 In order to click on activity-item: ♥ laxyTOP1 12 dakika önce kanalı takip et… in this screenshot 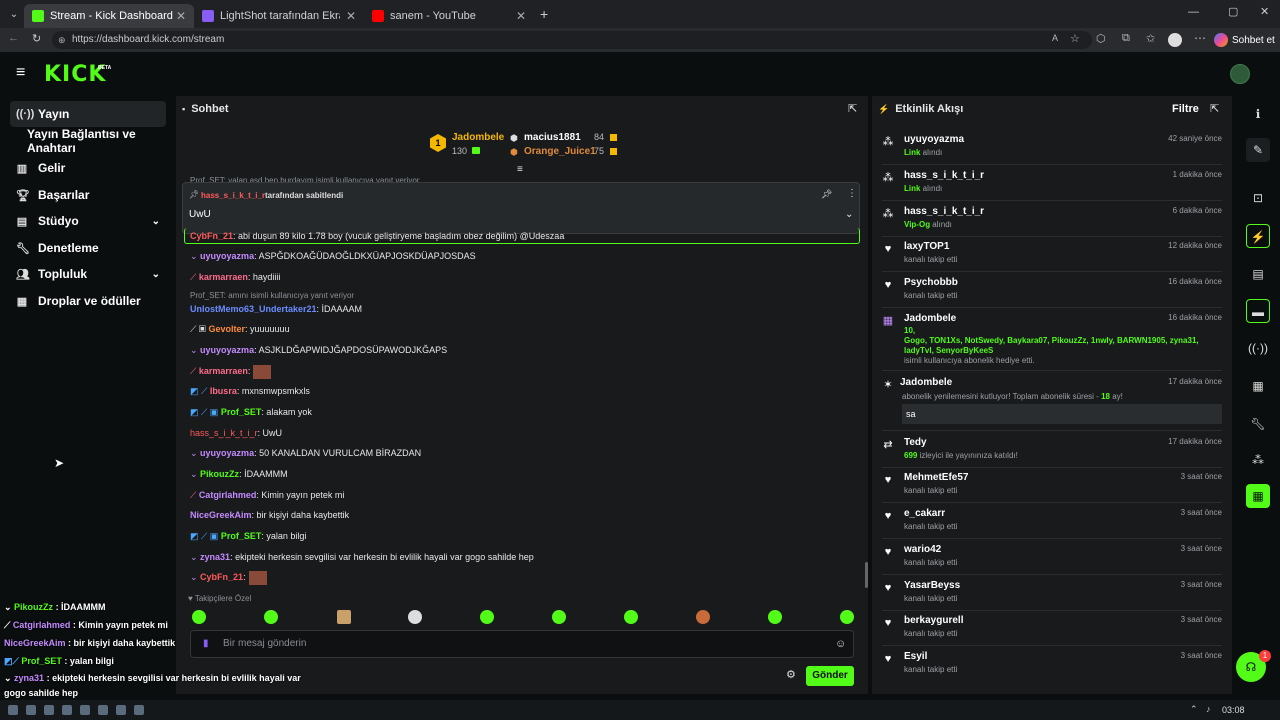, I will do `click(1052, 256)`.